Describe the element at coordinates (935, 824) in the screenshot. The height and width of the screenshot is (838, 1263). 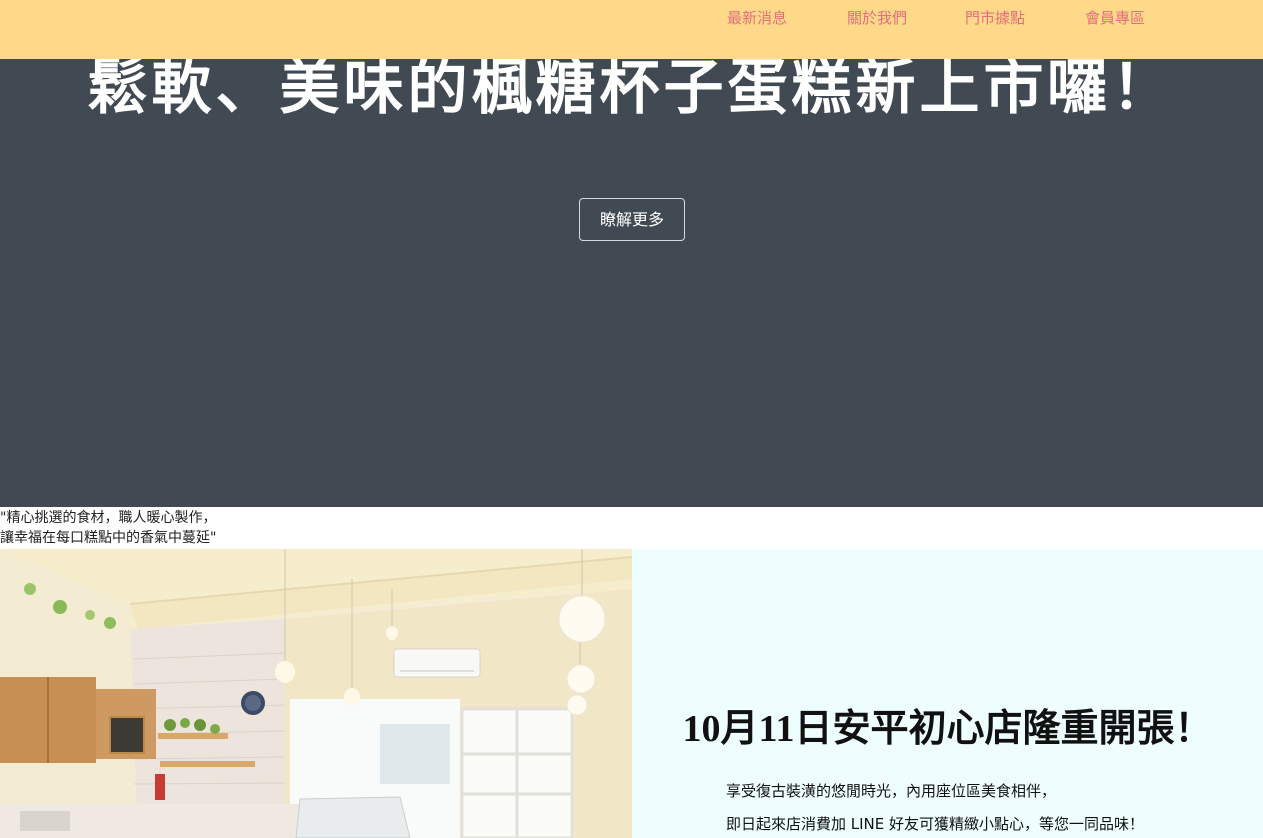
I see `promo-text-line: 即日起來店消費加 LINE 好友可獲精緻小點心，等您一同品味！` at that location.